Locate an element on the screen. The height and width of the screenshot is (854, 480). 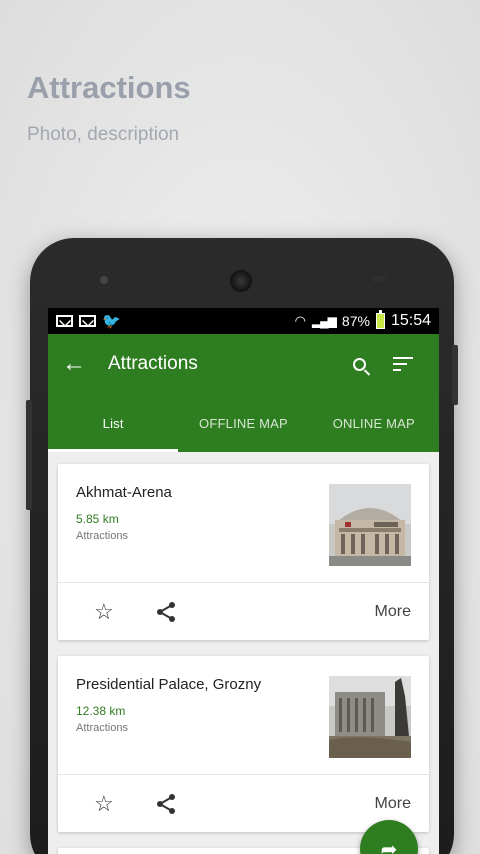
status-right: ◠ ▂▄▆ 87% 15:54 is located at coordinates (362, 320).